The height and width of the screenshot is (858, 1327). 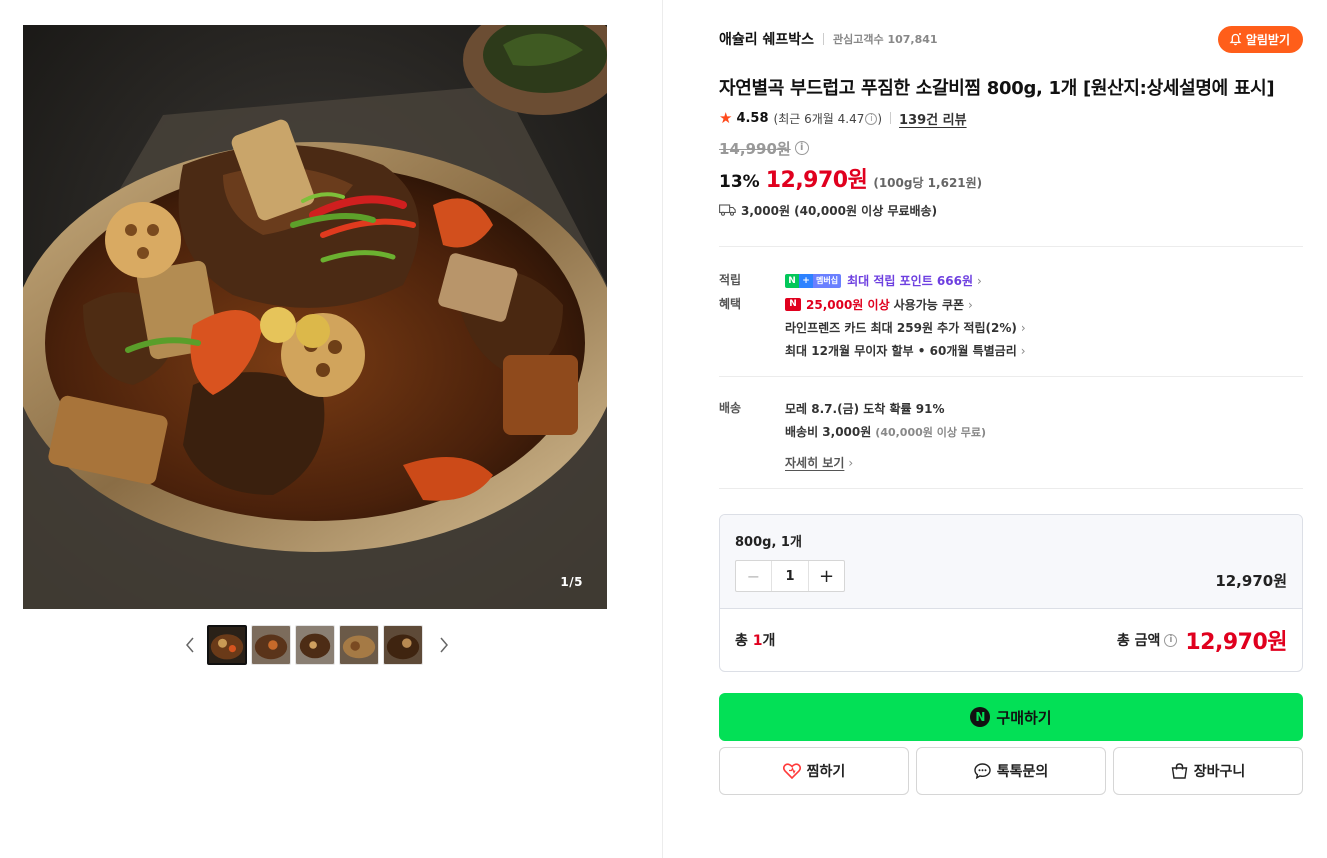 What do you see at coordinates (1267, 39) in the screenshot?
I see `notify-label: 알림받기` at bounding box center [1267, 39].